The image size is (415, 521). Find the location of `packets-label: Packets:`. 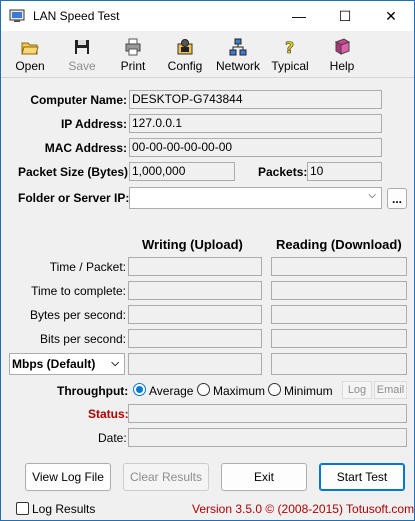

packets-label: Packets: is located at coordinates (283, 172).